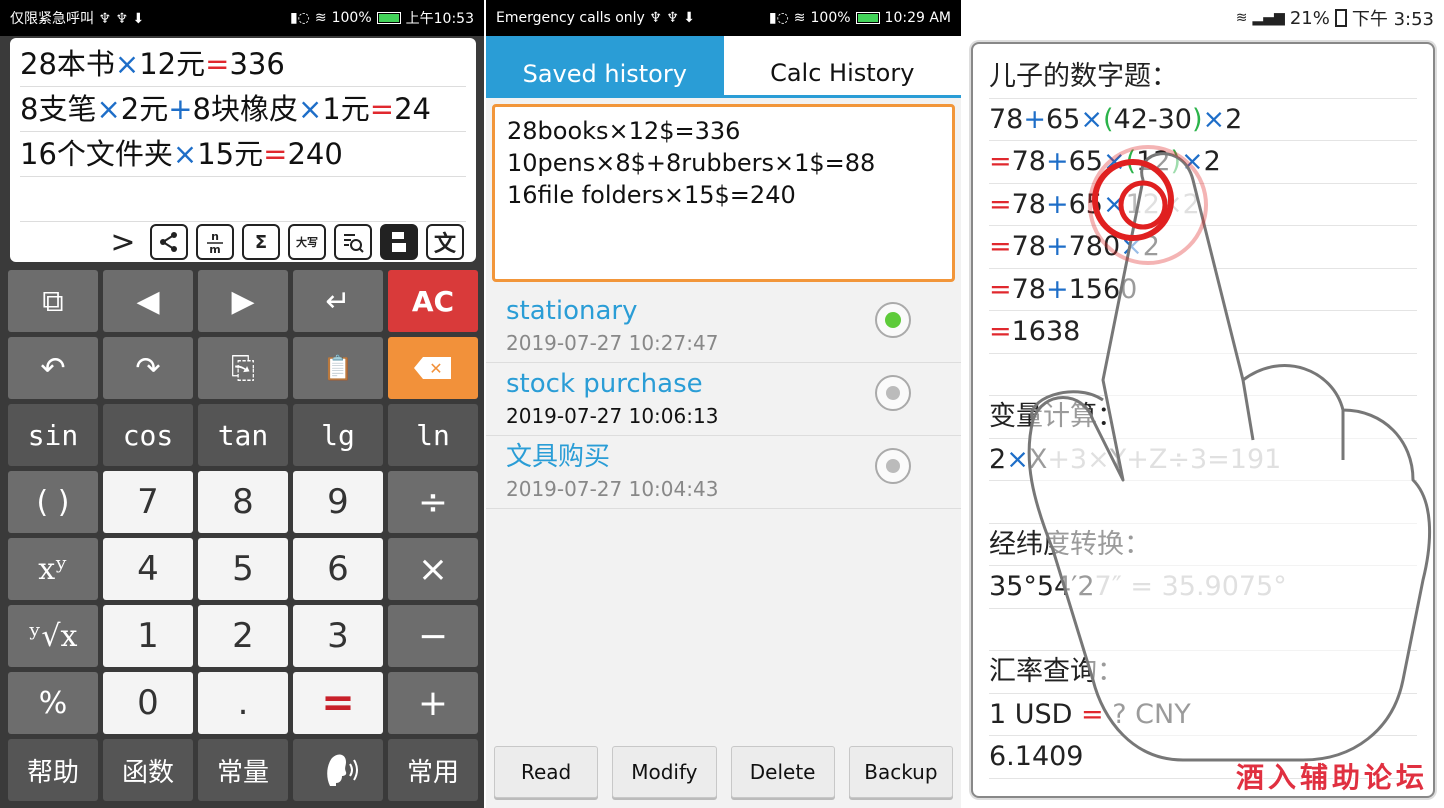 This screenshot has height=808, width=1444. What do you see at coordinates (723, 472) in the screenshot?
I see `list-item: 文具购买 2019-07-27 10:04:43` at bounding box center [723, 472].